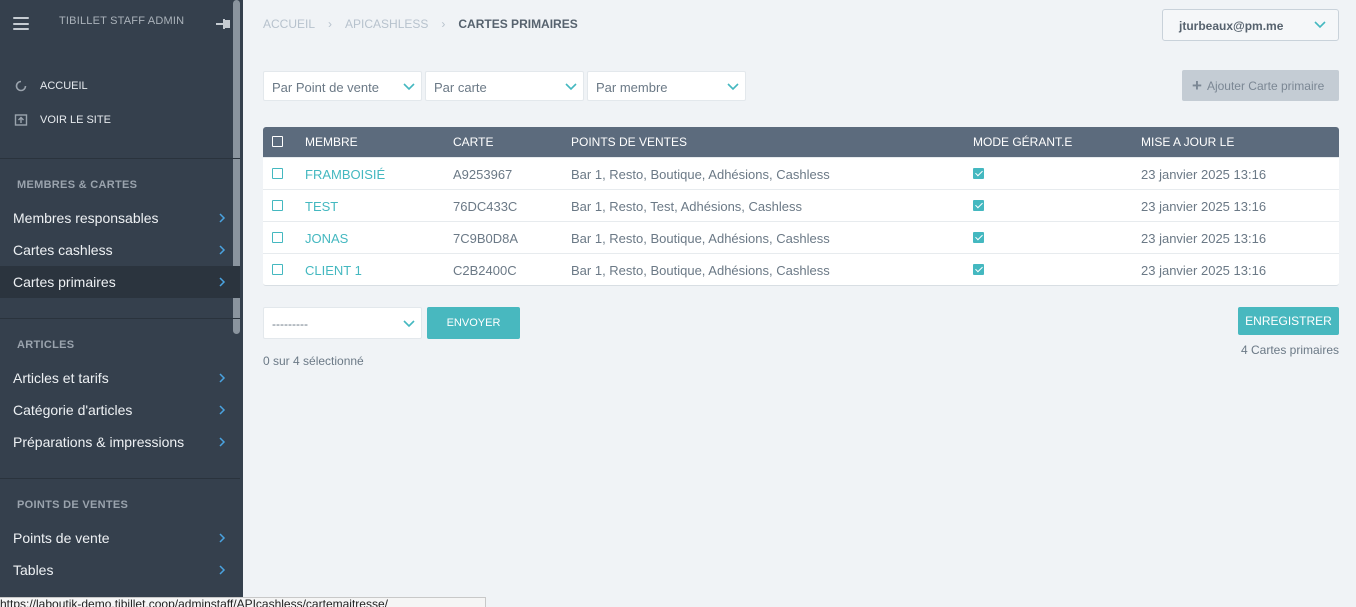  Describe the element at coordinates (61, 378) in the screenshot. I see `sidebar-item-label: Articles et tarifs` at that location.